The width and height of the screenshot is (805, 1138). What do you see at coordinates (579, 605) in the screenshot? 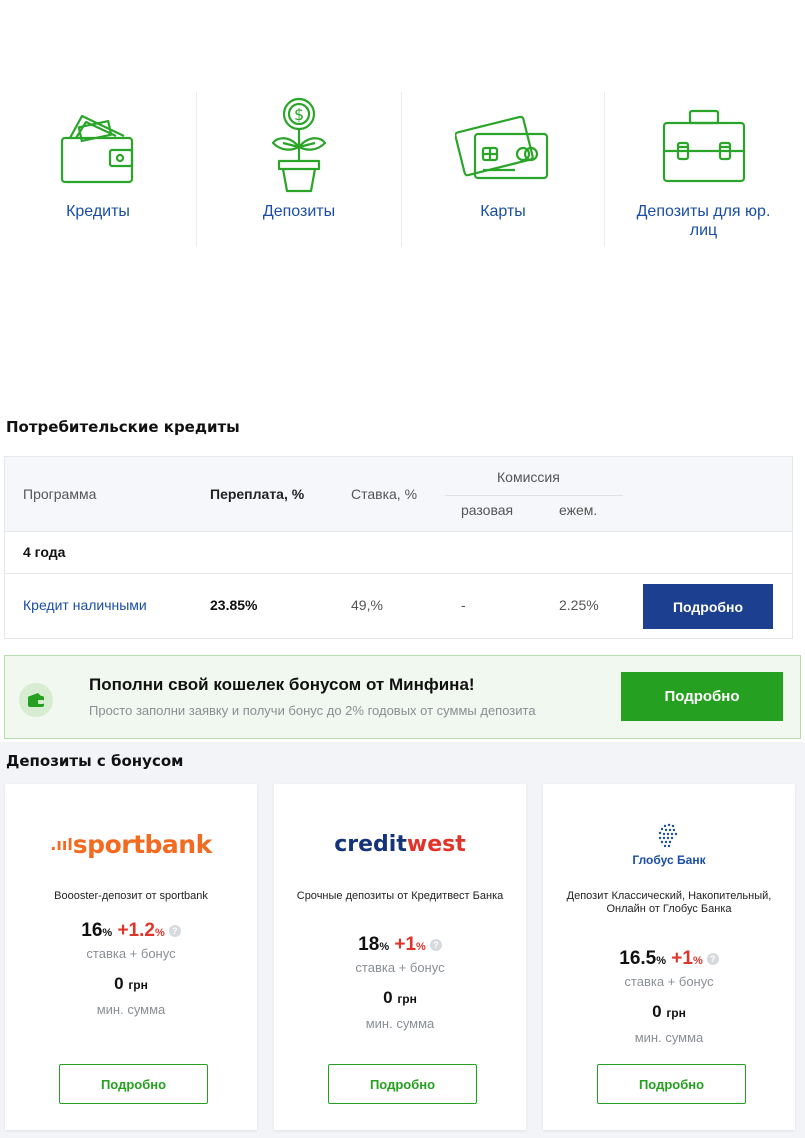
I see `monthly-value: 2.25%` at bounding box center [579, 605].